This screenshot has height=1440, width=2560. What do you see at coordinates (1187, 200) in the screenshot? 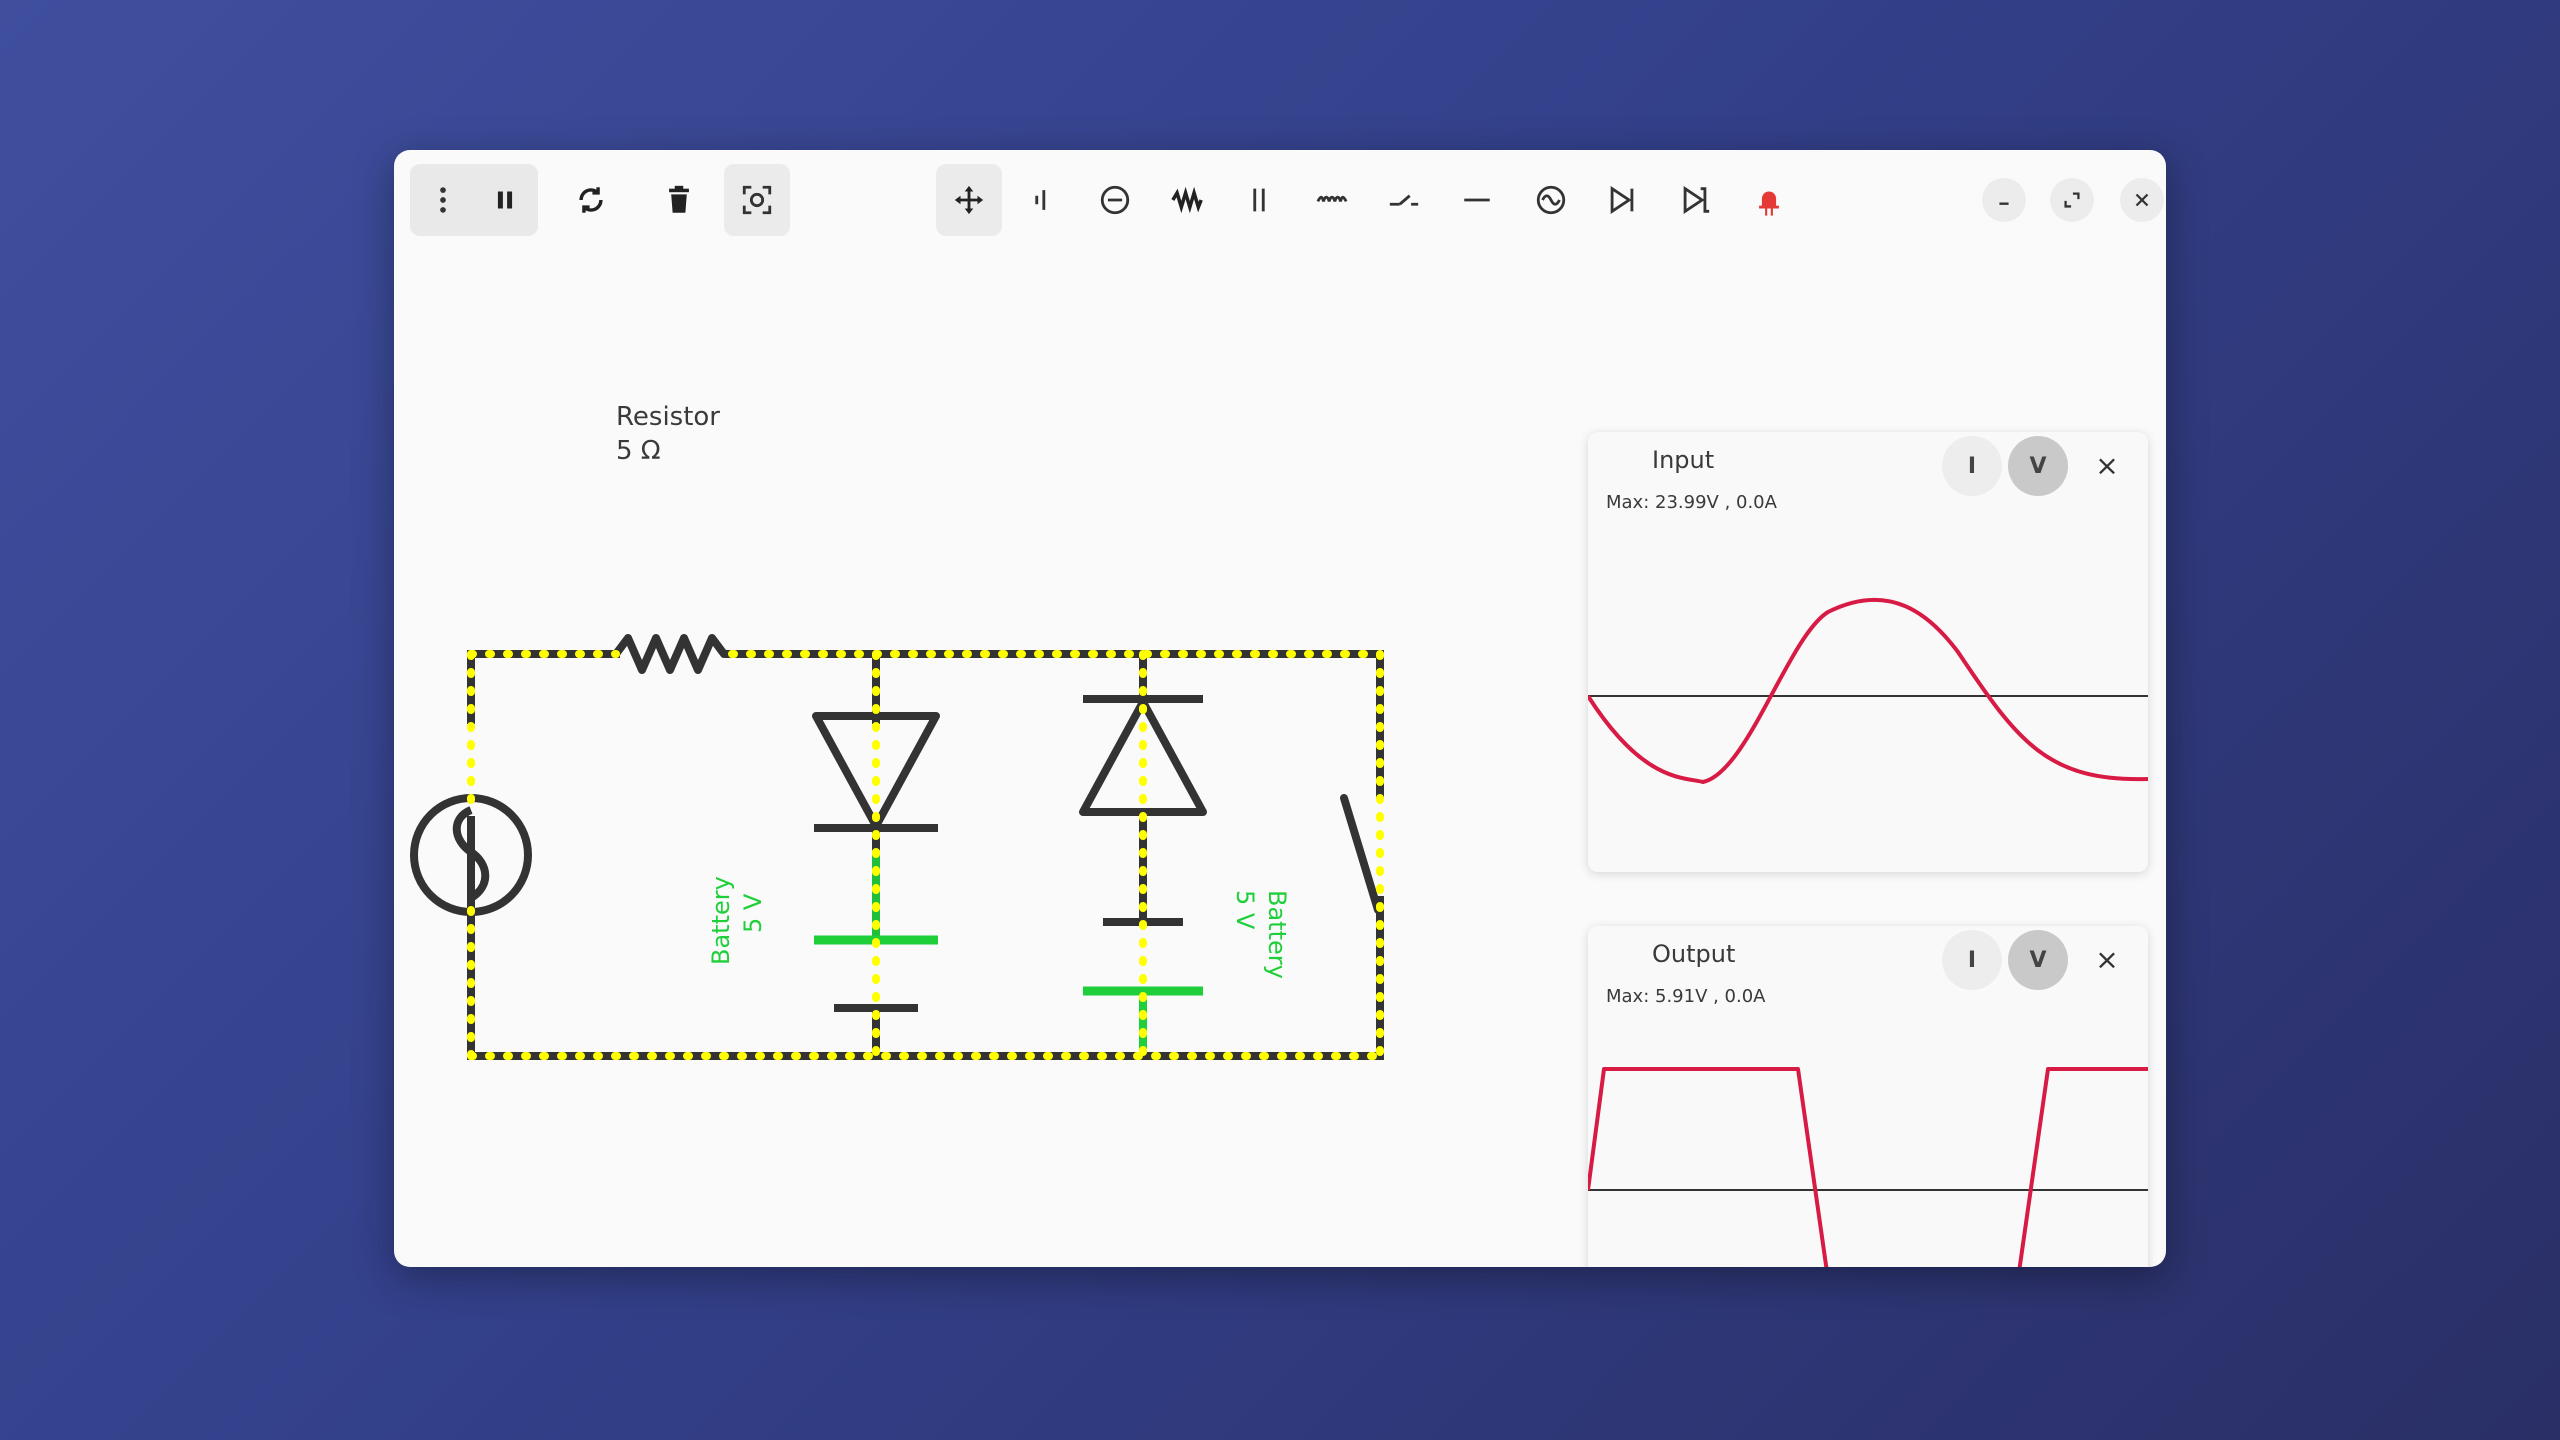
I see `resistor-icon` at bounding box center [1187, 200].